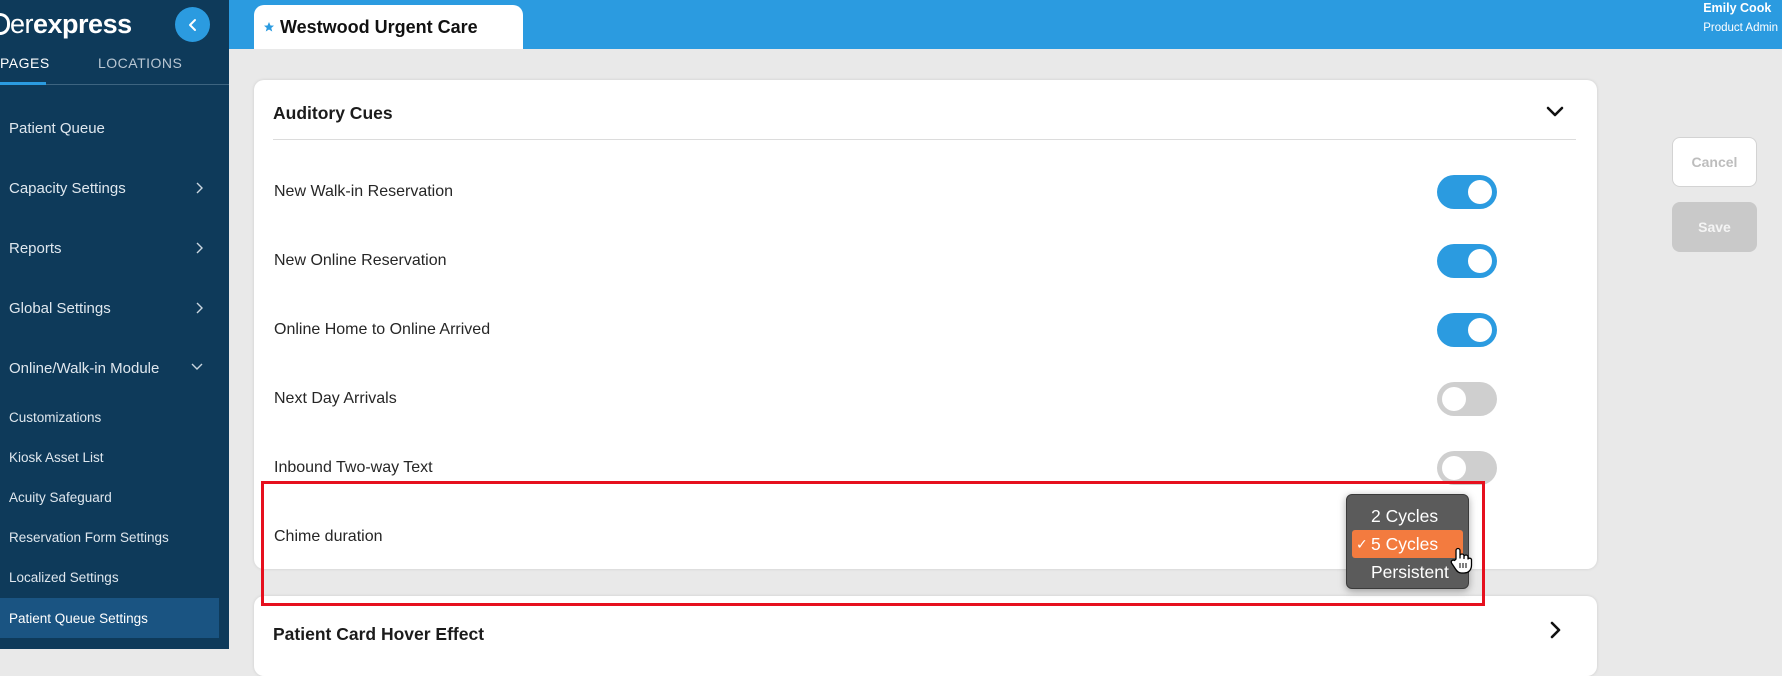 This screenshot has height=676, width=1782. What do you see at coordinates (925, 261) in the screenshot?
I see `setting-row-new-online: New Online Reservation` at bounding box center [925, 261].